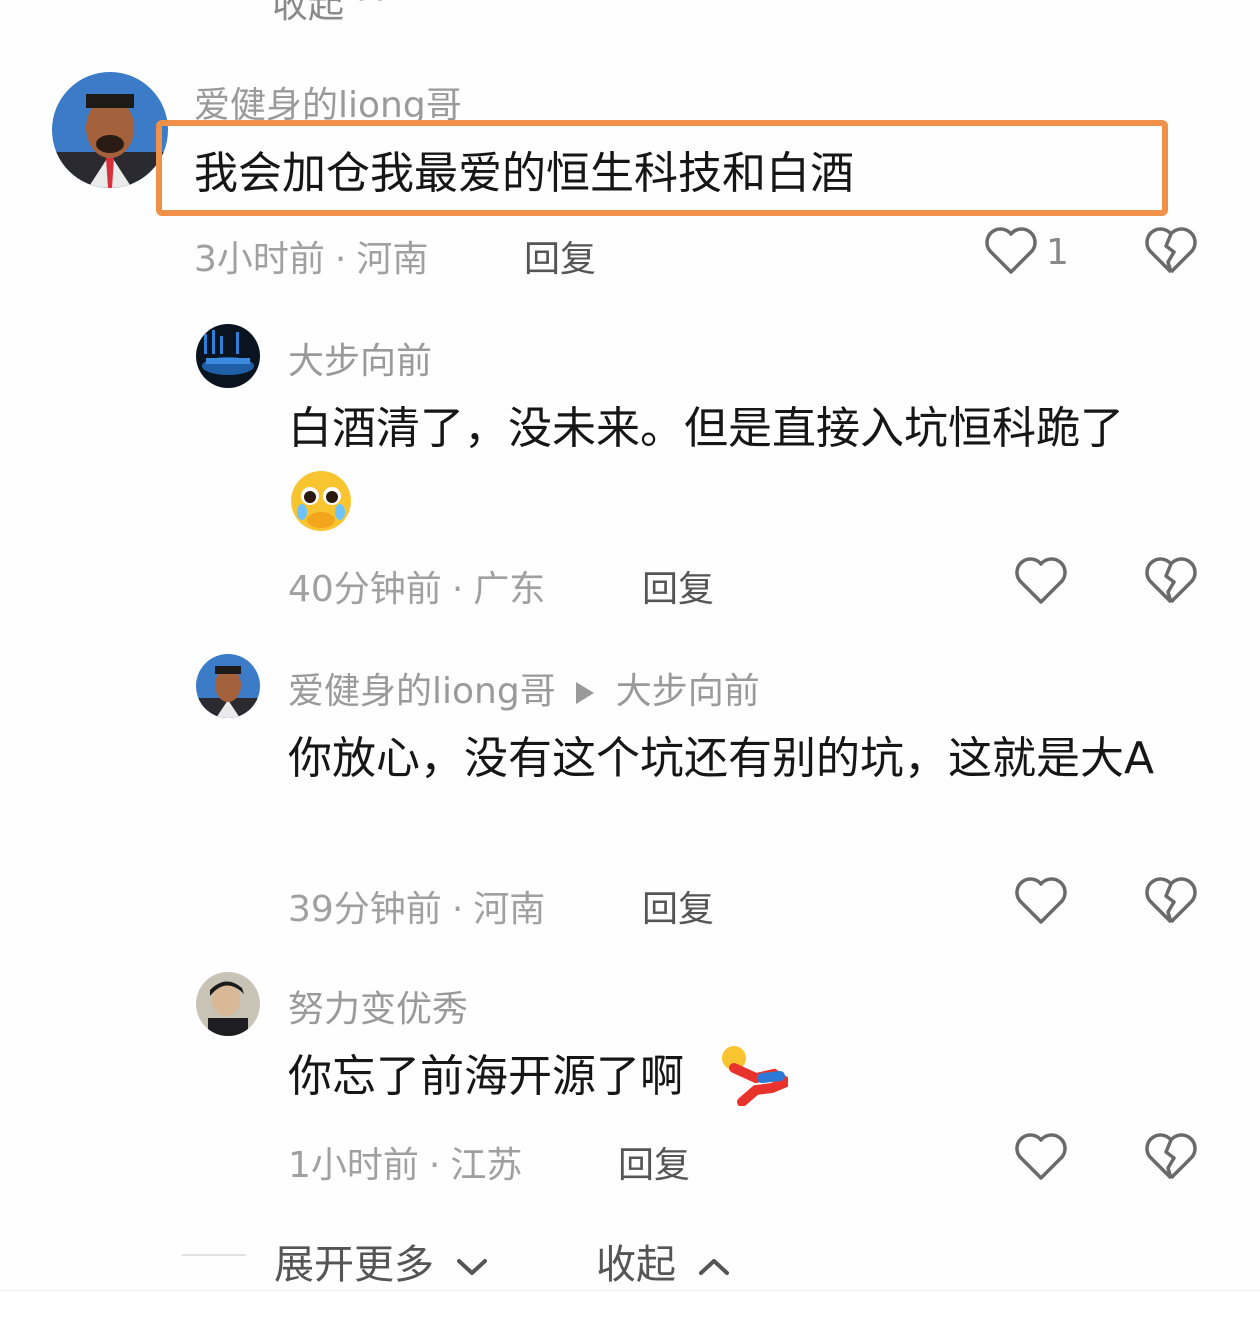  I want to click on bottom-bar, so click(630, 1304).